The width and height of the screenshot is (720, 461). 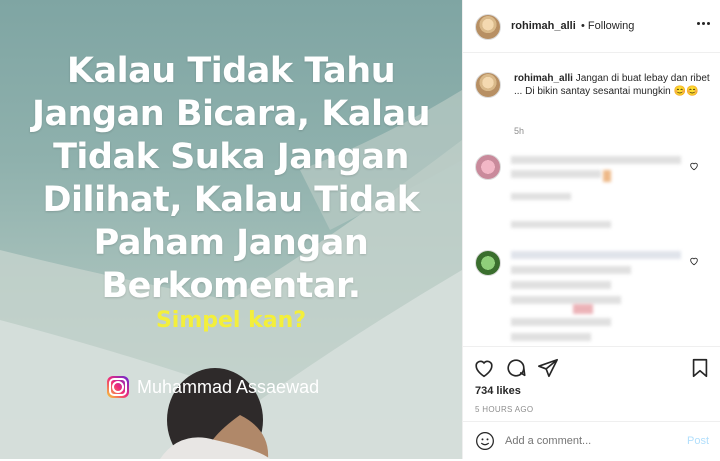 I want to click on quote-line: Kalau Tidak Tahu, so click(x=231, y=71).